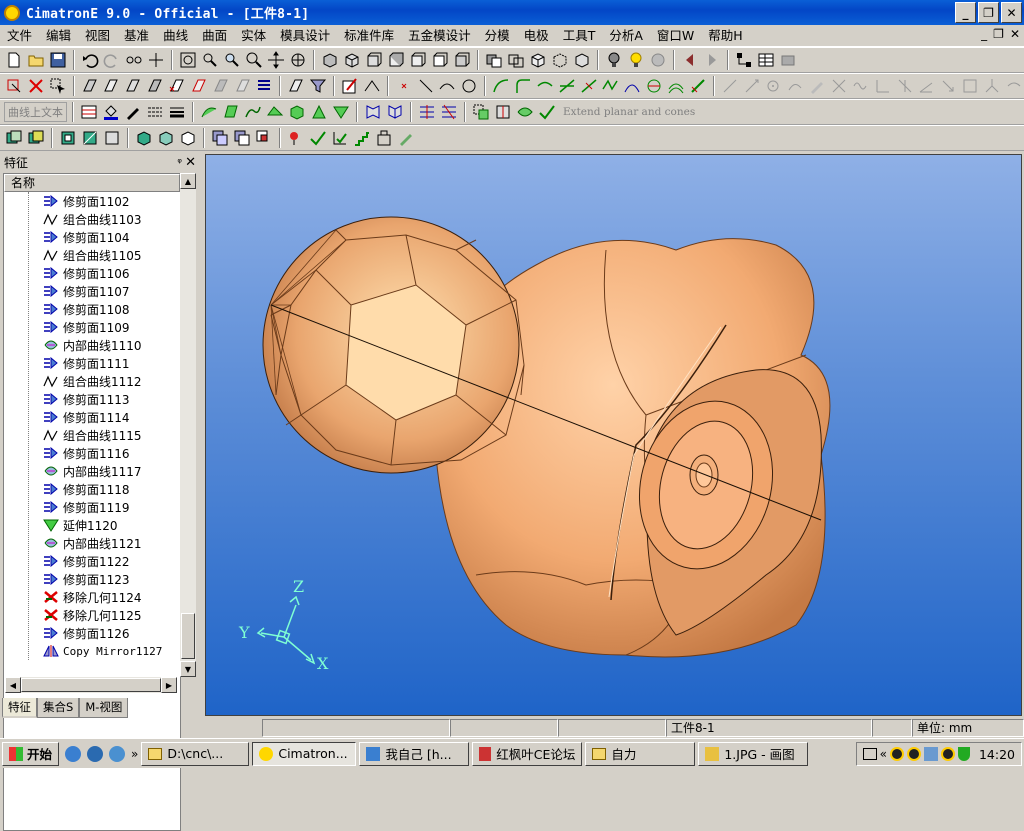  Describe the element at coordinates (404, 86) in the screenshot. I see `point-icon` at that location.